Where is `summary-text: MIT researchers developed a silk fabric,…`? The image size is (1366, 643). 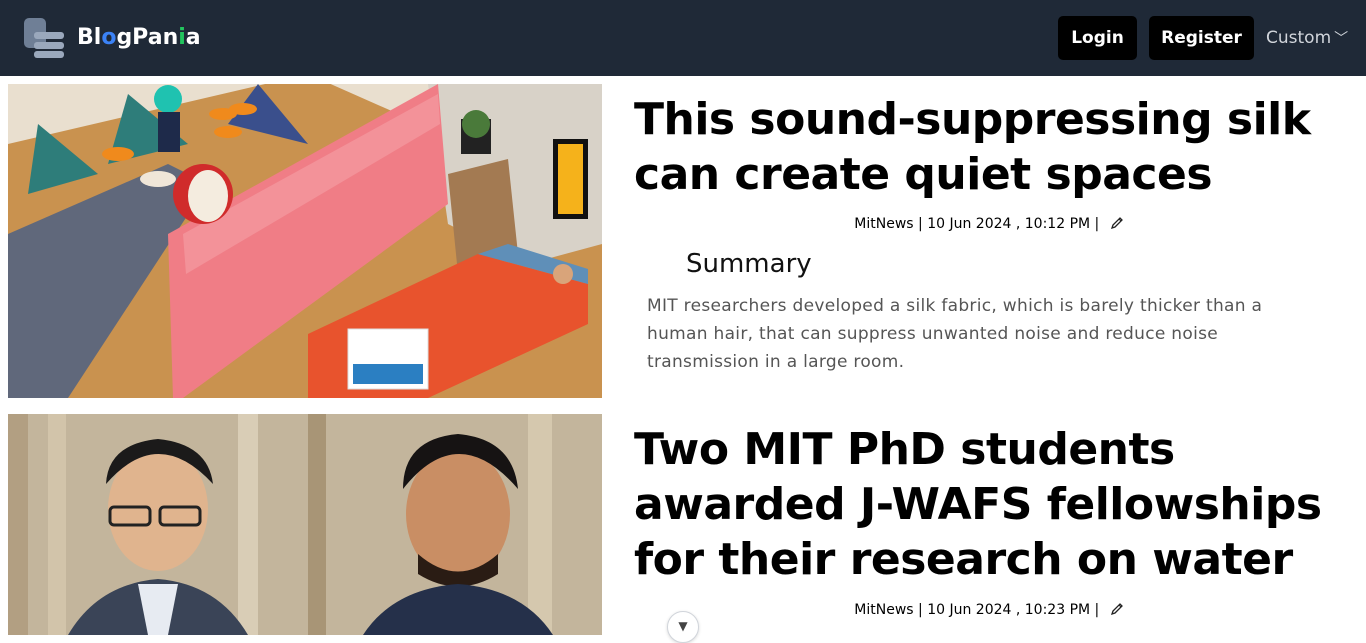
summary-text: MIT researchers developed a silk fabric,… is located at coordinates (955, 334).